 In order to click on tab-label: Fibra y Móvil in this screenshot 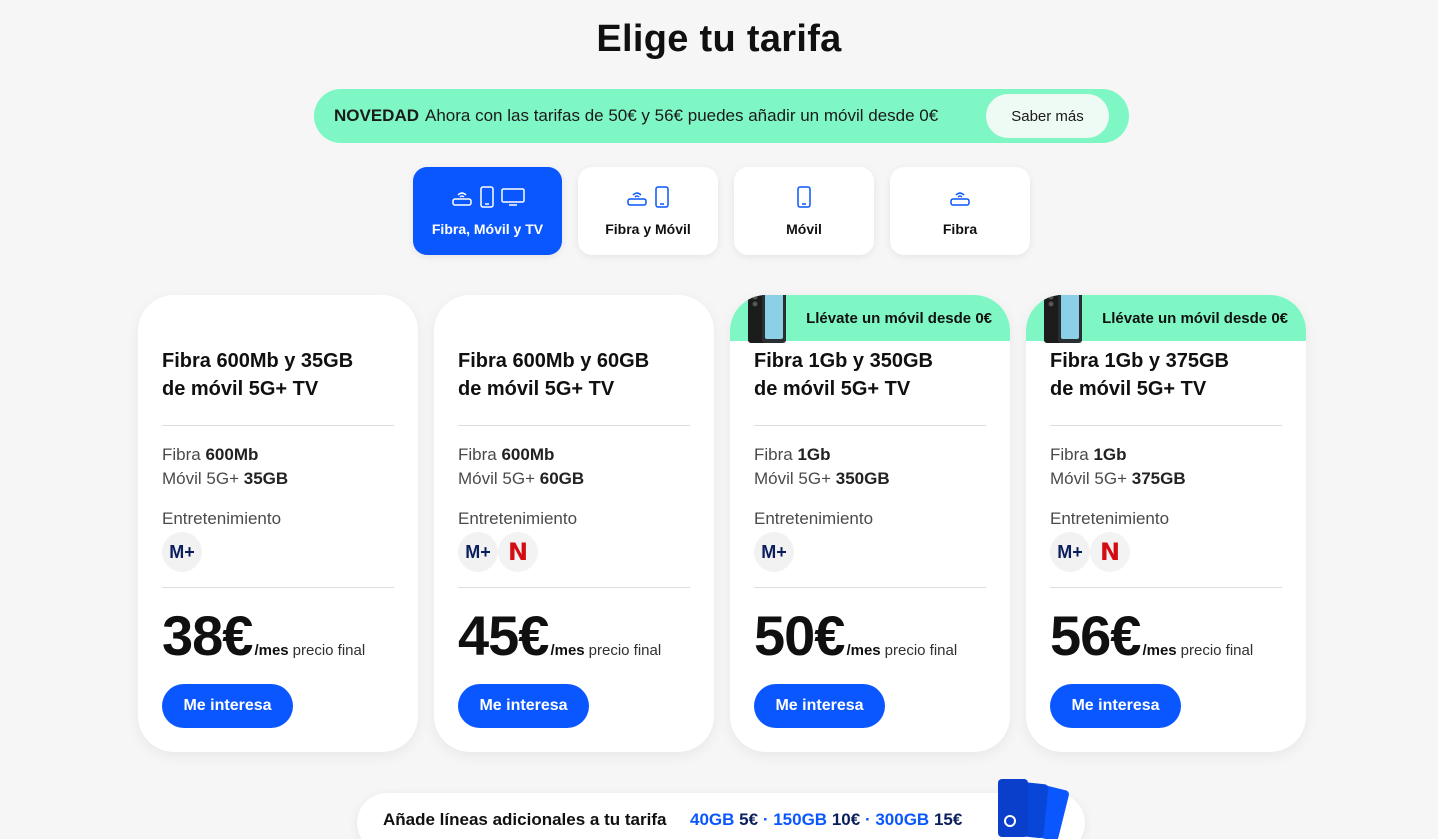, I will do `click(648, 229)`.